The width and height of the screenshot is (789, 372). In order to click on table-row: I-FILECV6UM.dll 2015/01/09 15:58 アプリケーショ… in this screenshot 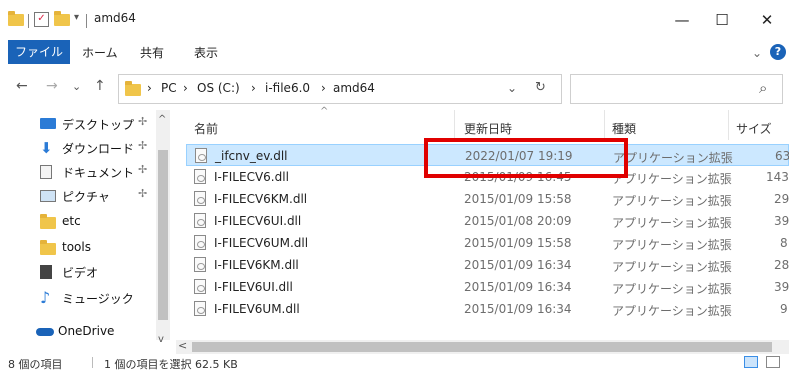, I will do `click(487, 243)`.